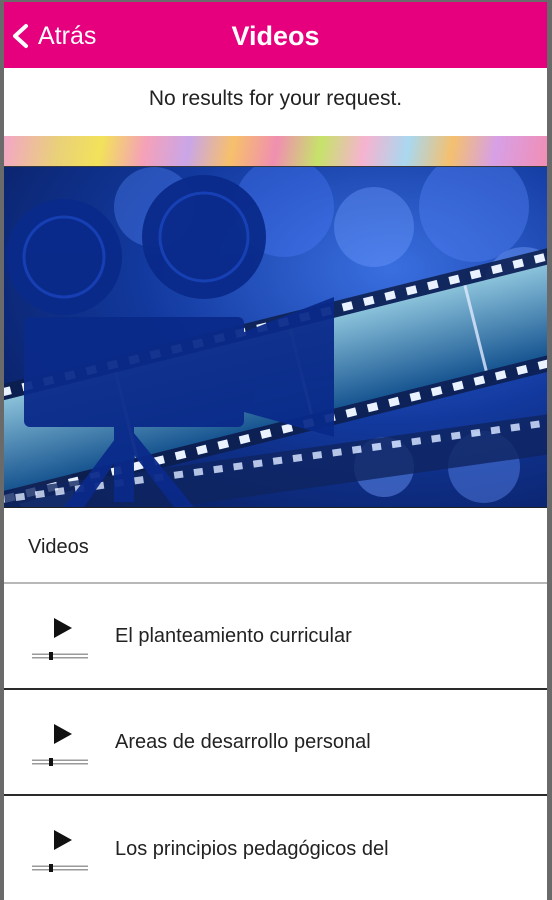  What do you see at coordinates (252, 848) in the screenshot?
I see `video-title: Los principios pedagógicos del` at bounding box center [252, 848].